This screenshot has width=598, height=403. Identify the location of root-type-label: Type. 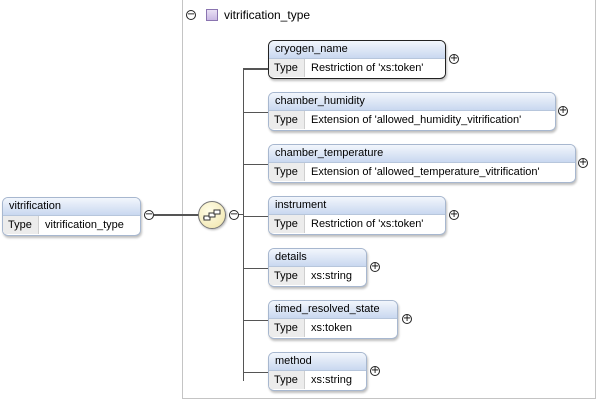
(21, 225).